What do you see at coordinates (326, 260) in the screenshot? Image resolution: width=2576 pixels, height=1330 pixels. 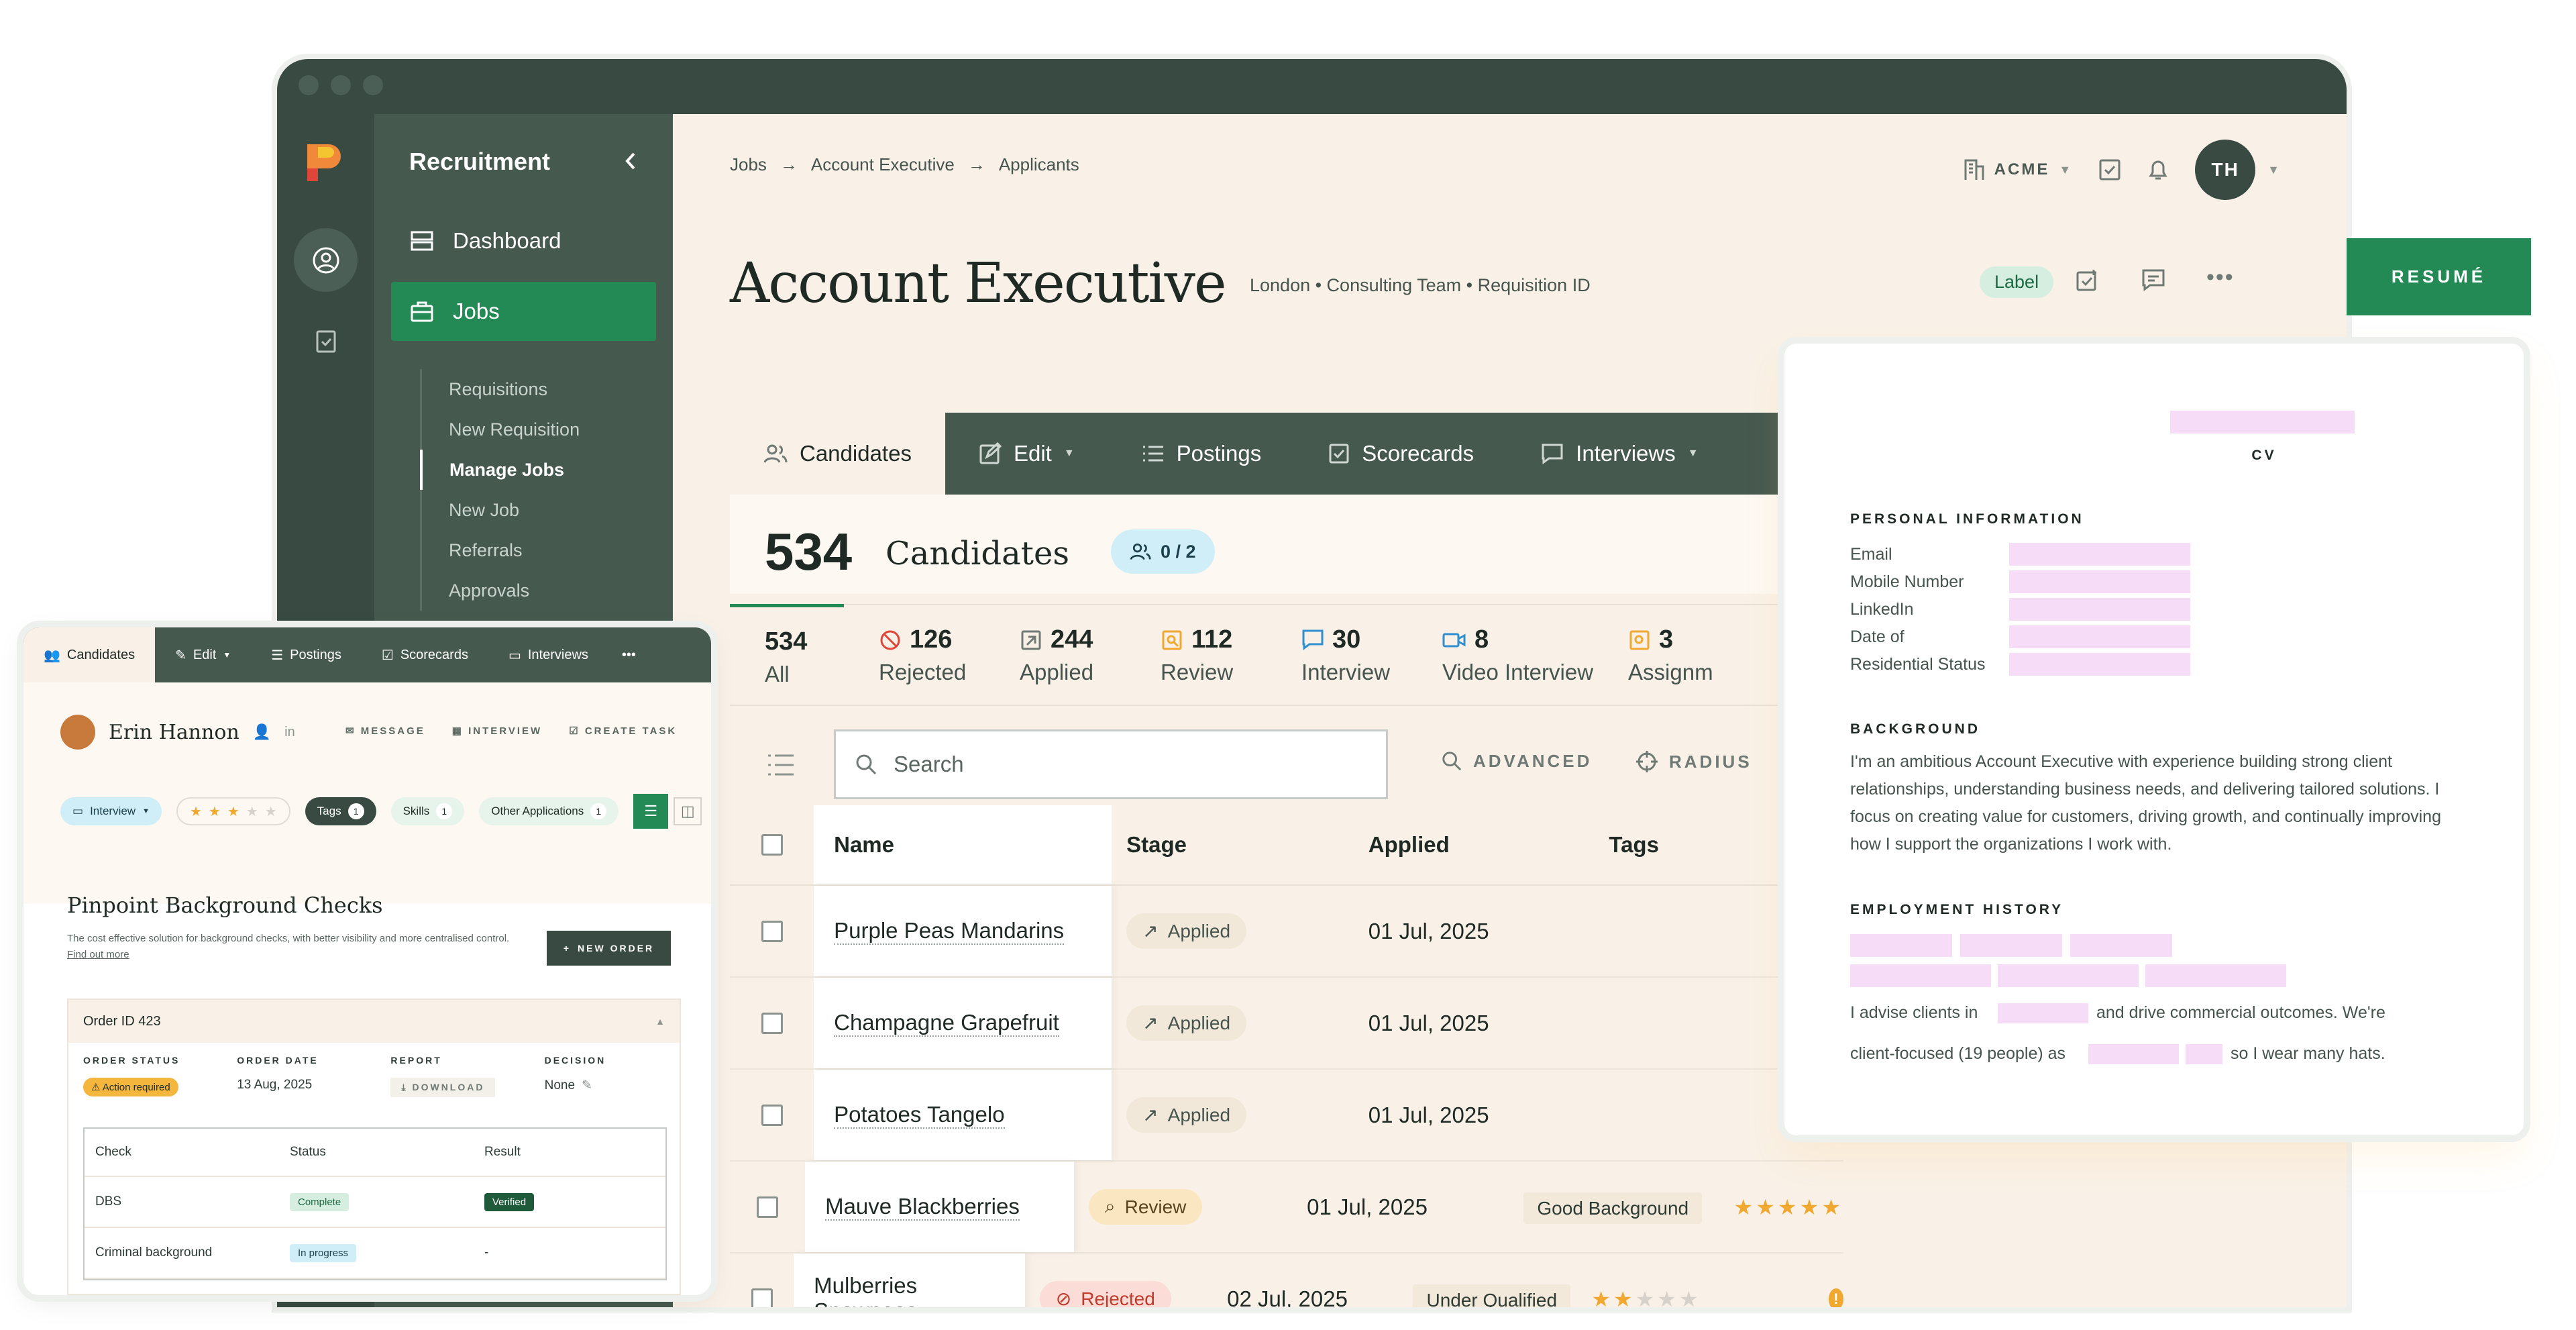 I see `recruitment-rail-button` at bounding box center [326, 260].